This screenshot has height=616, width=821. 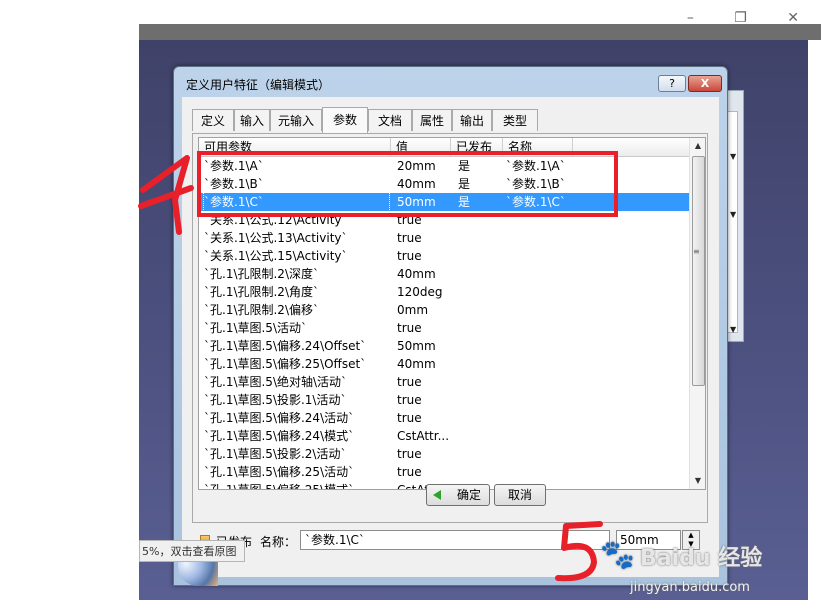 I want to click on param-cell: `孔.1\草图.5\绝对轴\活动`, so click(x=276, y=382).